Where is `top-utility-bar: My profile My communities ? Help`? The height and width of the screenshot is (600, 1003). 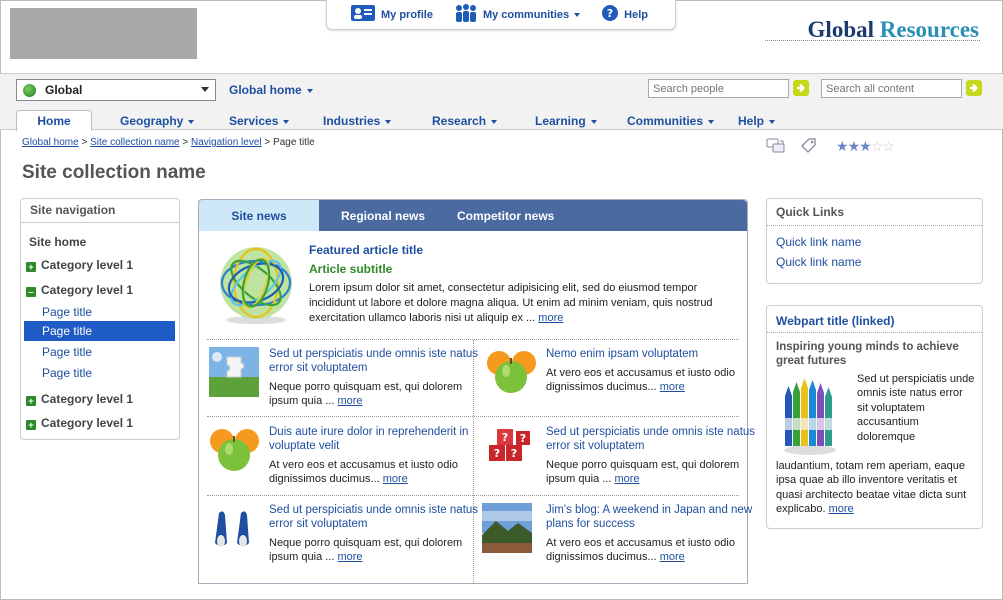
top-utility-bar: My profile My communities ? Help is located at coordinates (501, 15).